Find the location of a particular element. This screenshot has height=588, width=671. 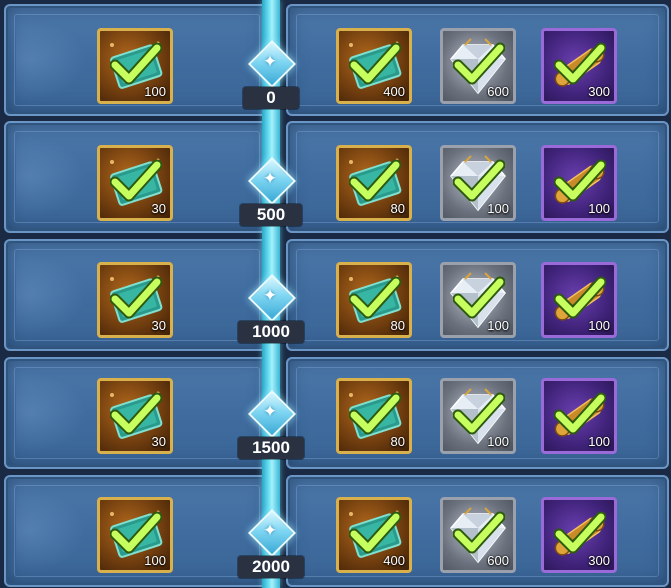

tier-threshold-label: 0 is located at coordinates (271, 98).